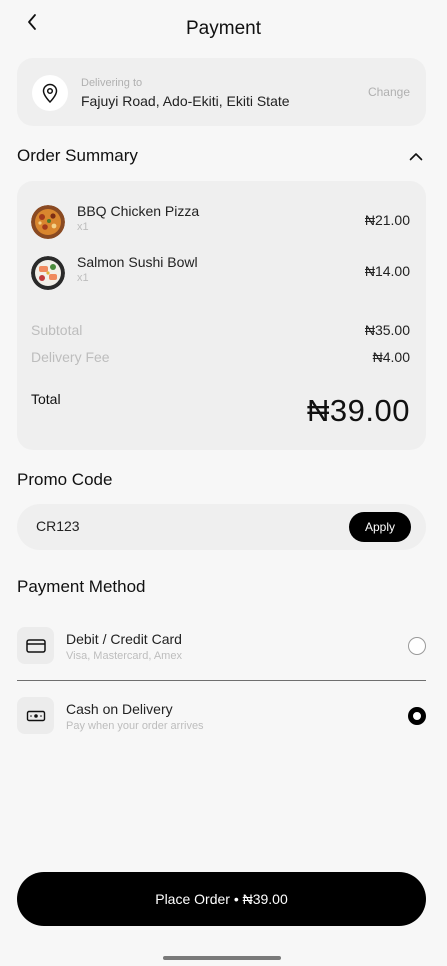 This screenshot has width=447, height=966. Describe the element at coordinates (417, 646) in the screenshot. I see `radio-button` at that location.